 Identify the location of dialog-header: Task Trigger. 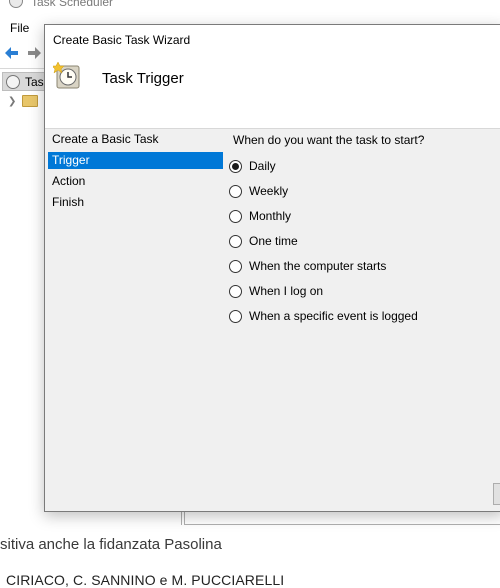
(272, 92).